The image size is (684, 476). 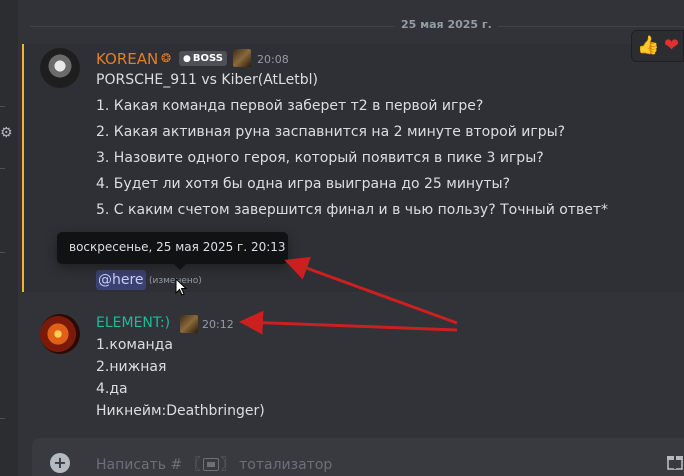 I want to click on thumbs-up-icon: 👍, so click(x=648, y=46).